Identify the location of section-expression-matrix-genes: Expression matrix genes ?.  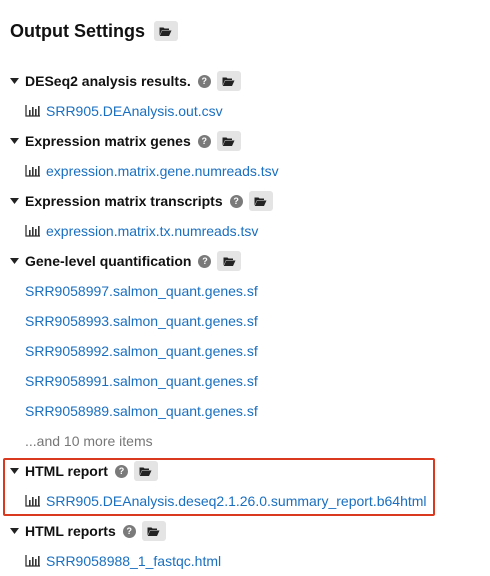
(124, 141).